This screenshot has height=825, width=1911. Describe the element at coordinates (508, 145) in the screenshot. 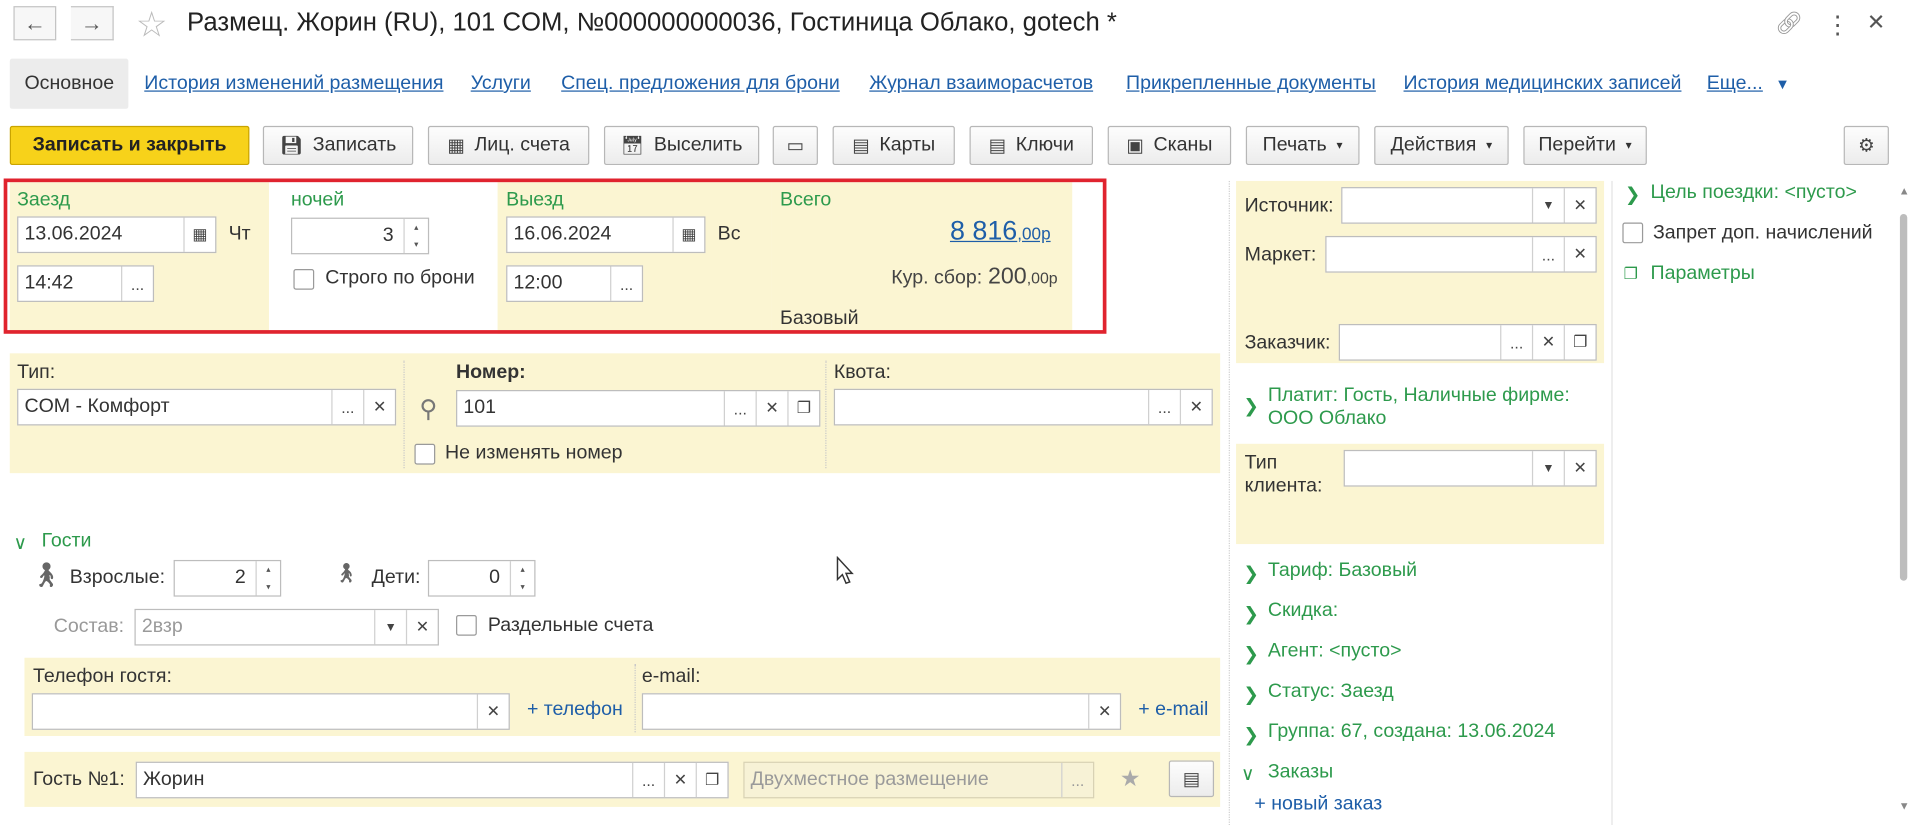

I see `personal-accounts-button: ▦ Лиц. счета` at that location.